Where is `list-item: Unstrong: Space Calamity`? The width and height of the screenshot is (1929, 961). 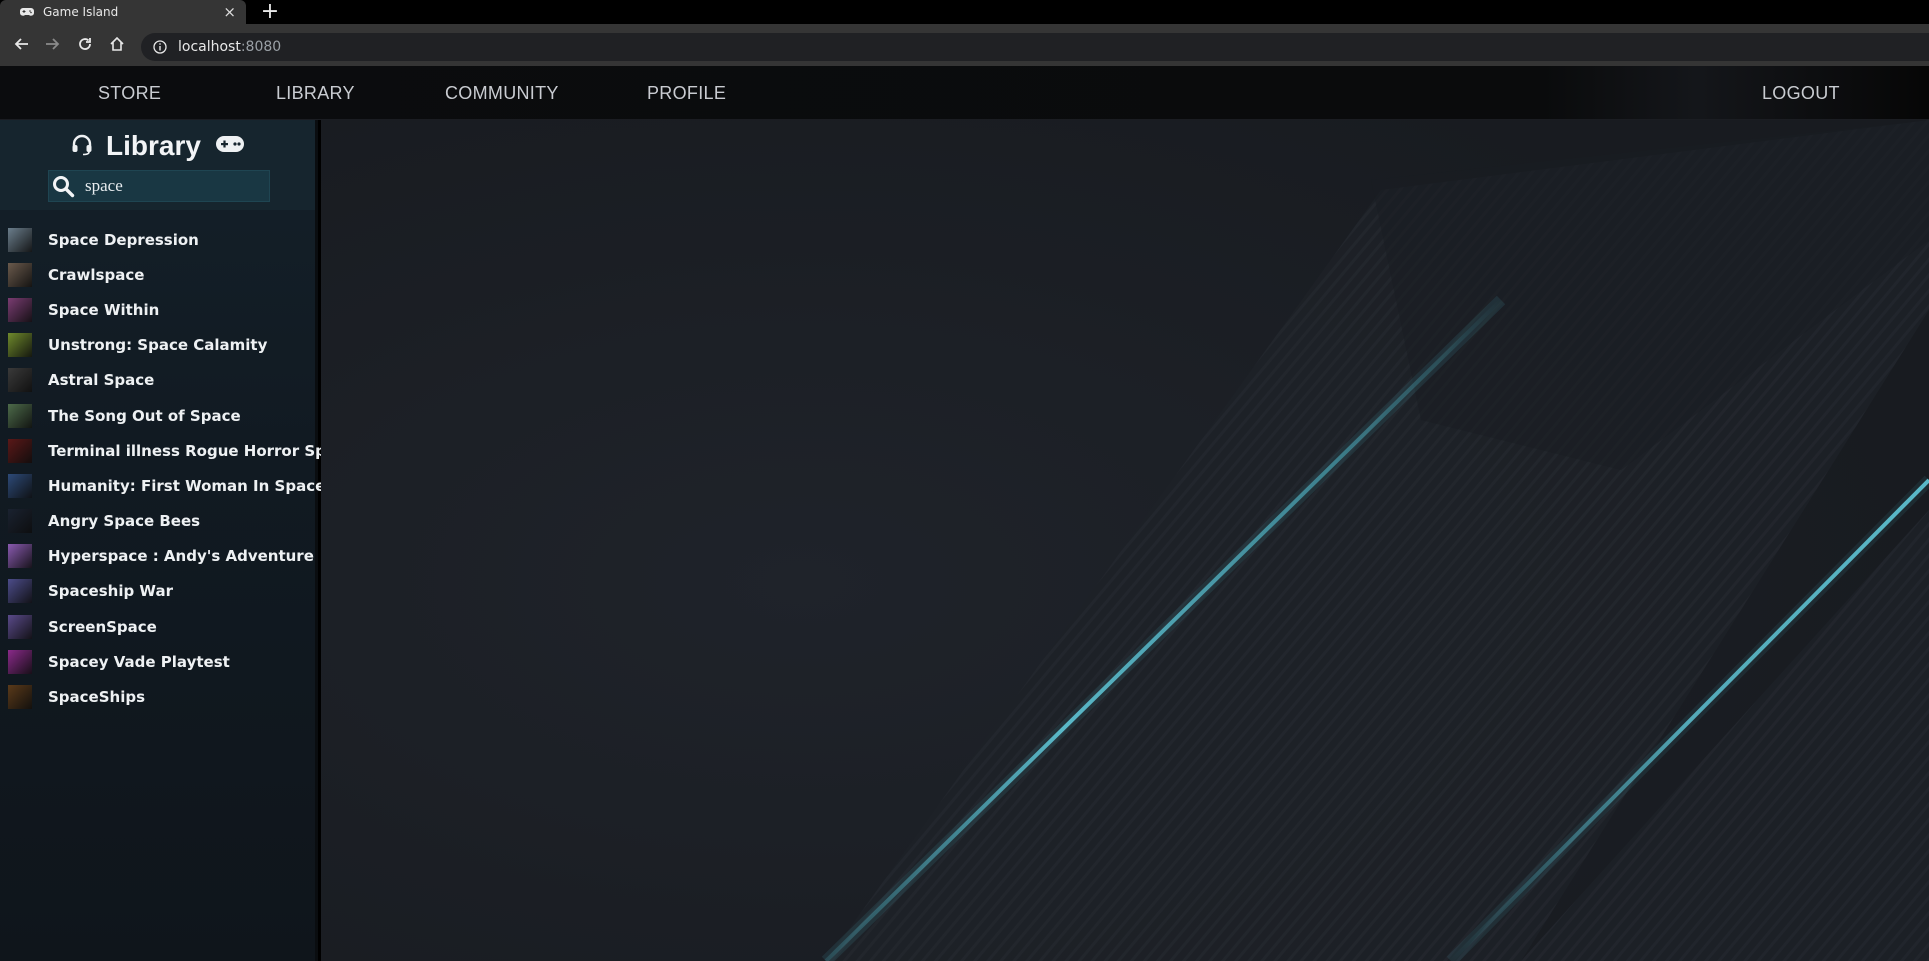
list-item: Unstrong: Space Calamity is located at coordinates (157, 345).